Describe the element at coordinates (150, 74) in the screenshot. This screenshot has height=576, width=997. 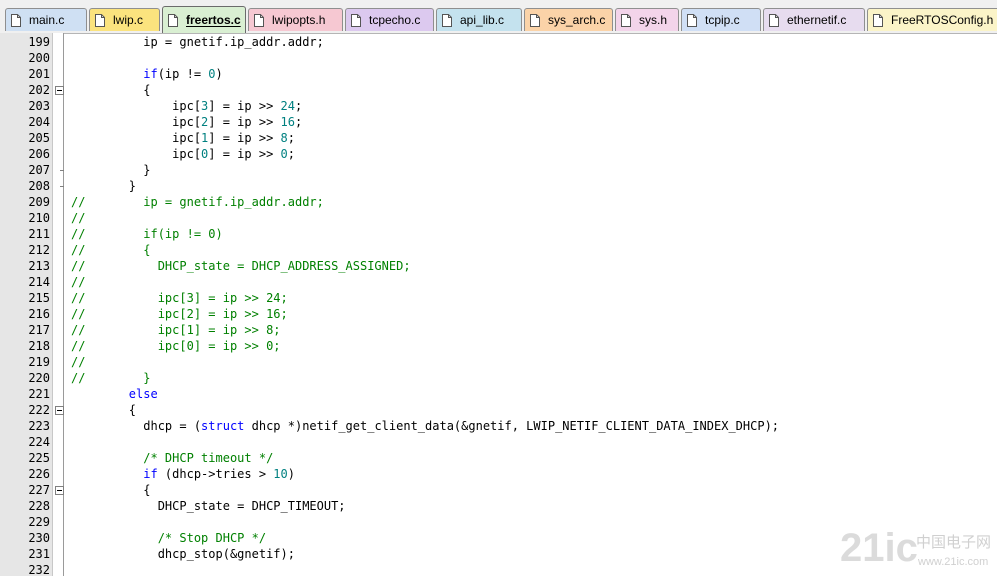
I see `keyword-token: if` at that location.